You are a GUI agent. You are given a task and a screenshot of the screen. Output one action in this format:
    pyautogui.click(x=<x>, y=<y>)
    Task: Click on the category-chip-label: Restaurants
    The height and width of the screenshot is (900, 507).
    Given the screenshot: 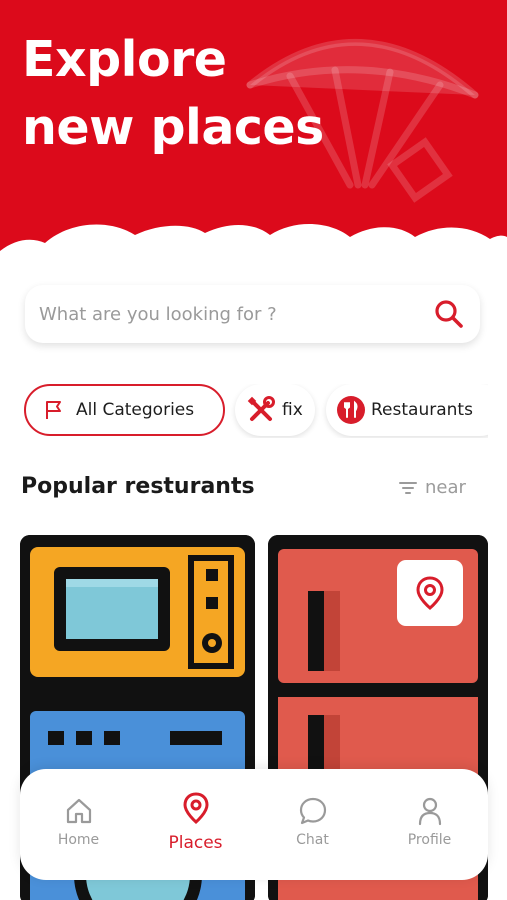 What is the action you would take?
    pyautogui.click(x=422, y=410)
    